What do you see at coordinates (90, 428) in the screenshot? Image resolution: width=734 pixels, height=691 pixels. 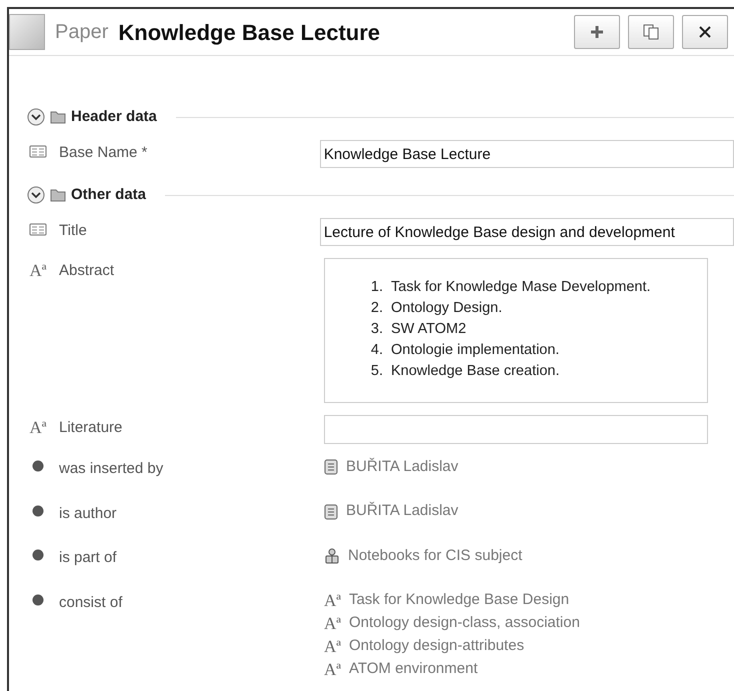 I see `field-label: Literature` at bounding box center [90, 428].